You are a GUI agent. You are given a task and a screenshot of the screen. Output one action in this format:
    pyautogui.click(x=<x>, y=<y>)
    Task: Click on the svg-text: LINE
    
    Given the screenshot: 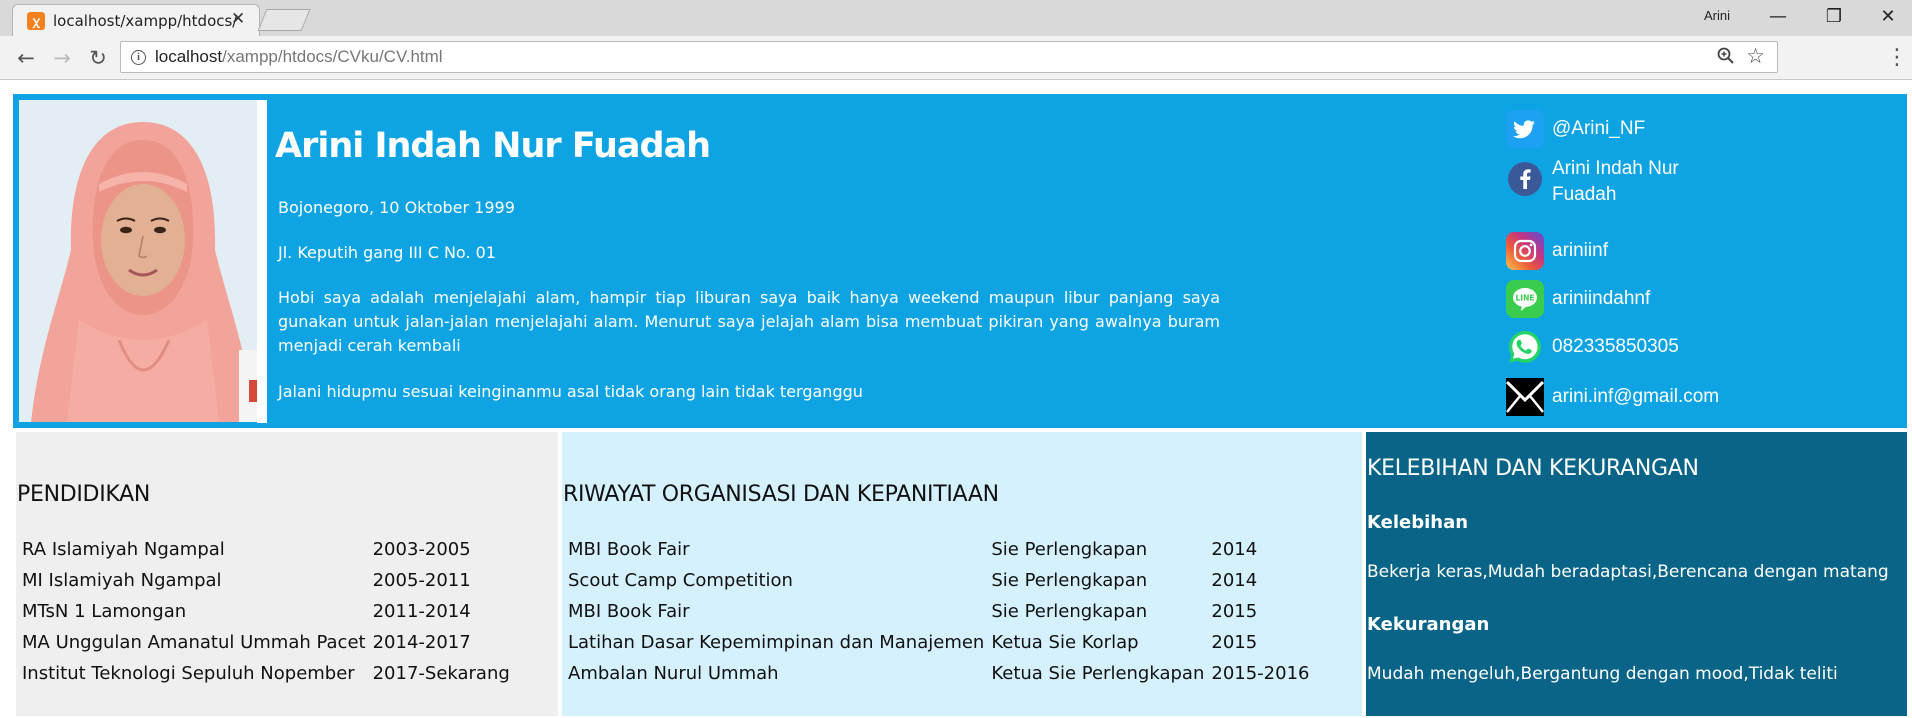 What is the action you would take?
    pyautogui.click(x=1525, y=298)
    